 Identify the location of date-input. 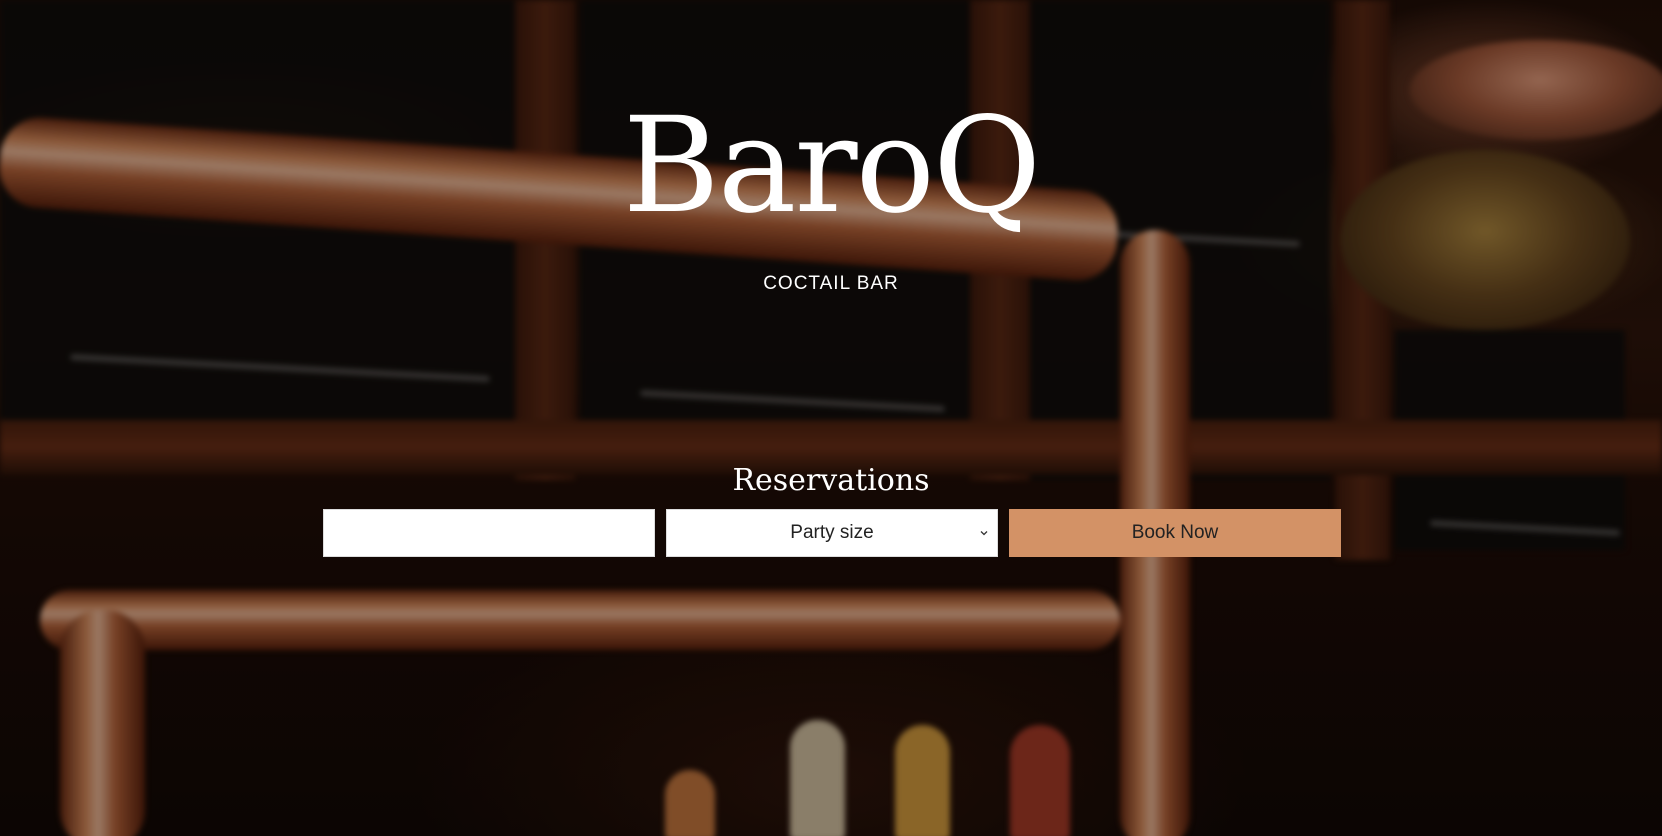
(489, 533).